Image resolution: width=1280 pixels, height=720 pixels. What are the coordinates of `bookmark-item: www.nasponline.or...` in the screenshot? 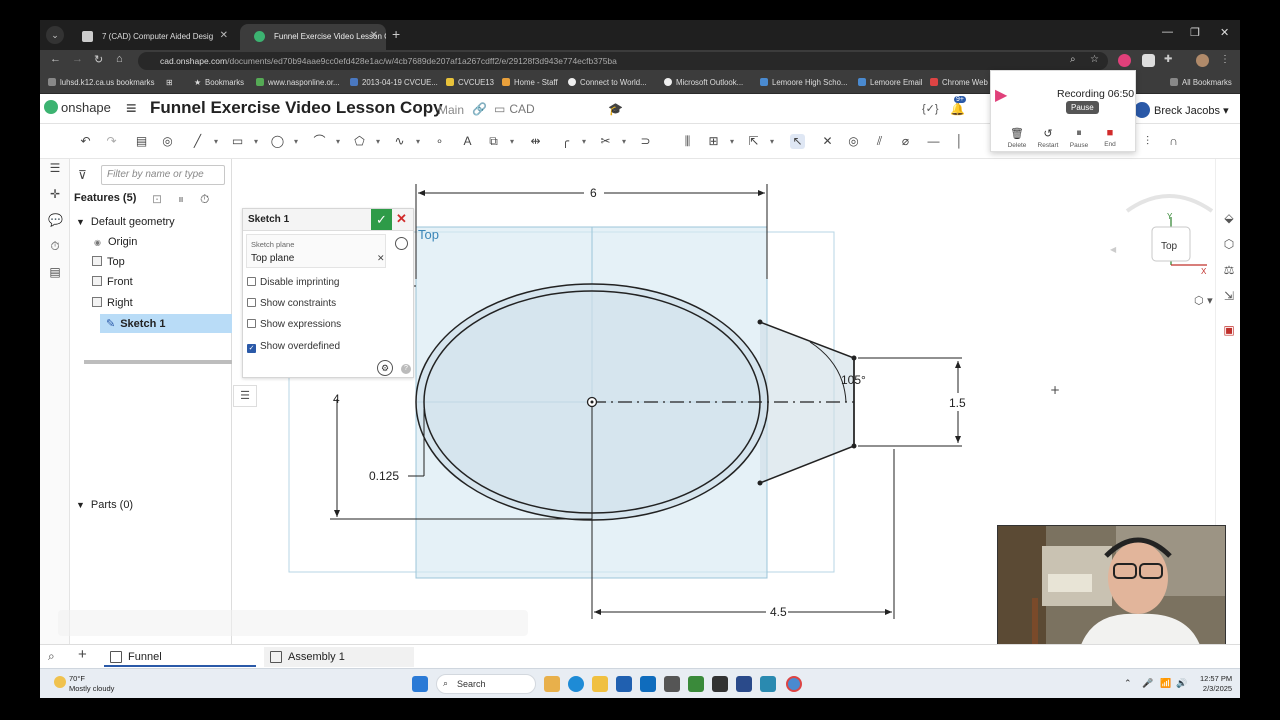 It's located at (298, 82).